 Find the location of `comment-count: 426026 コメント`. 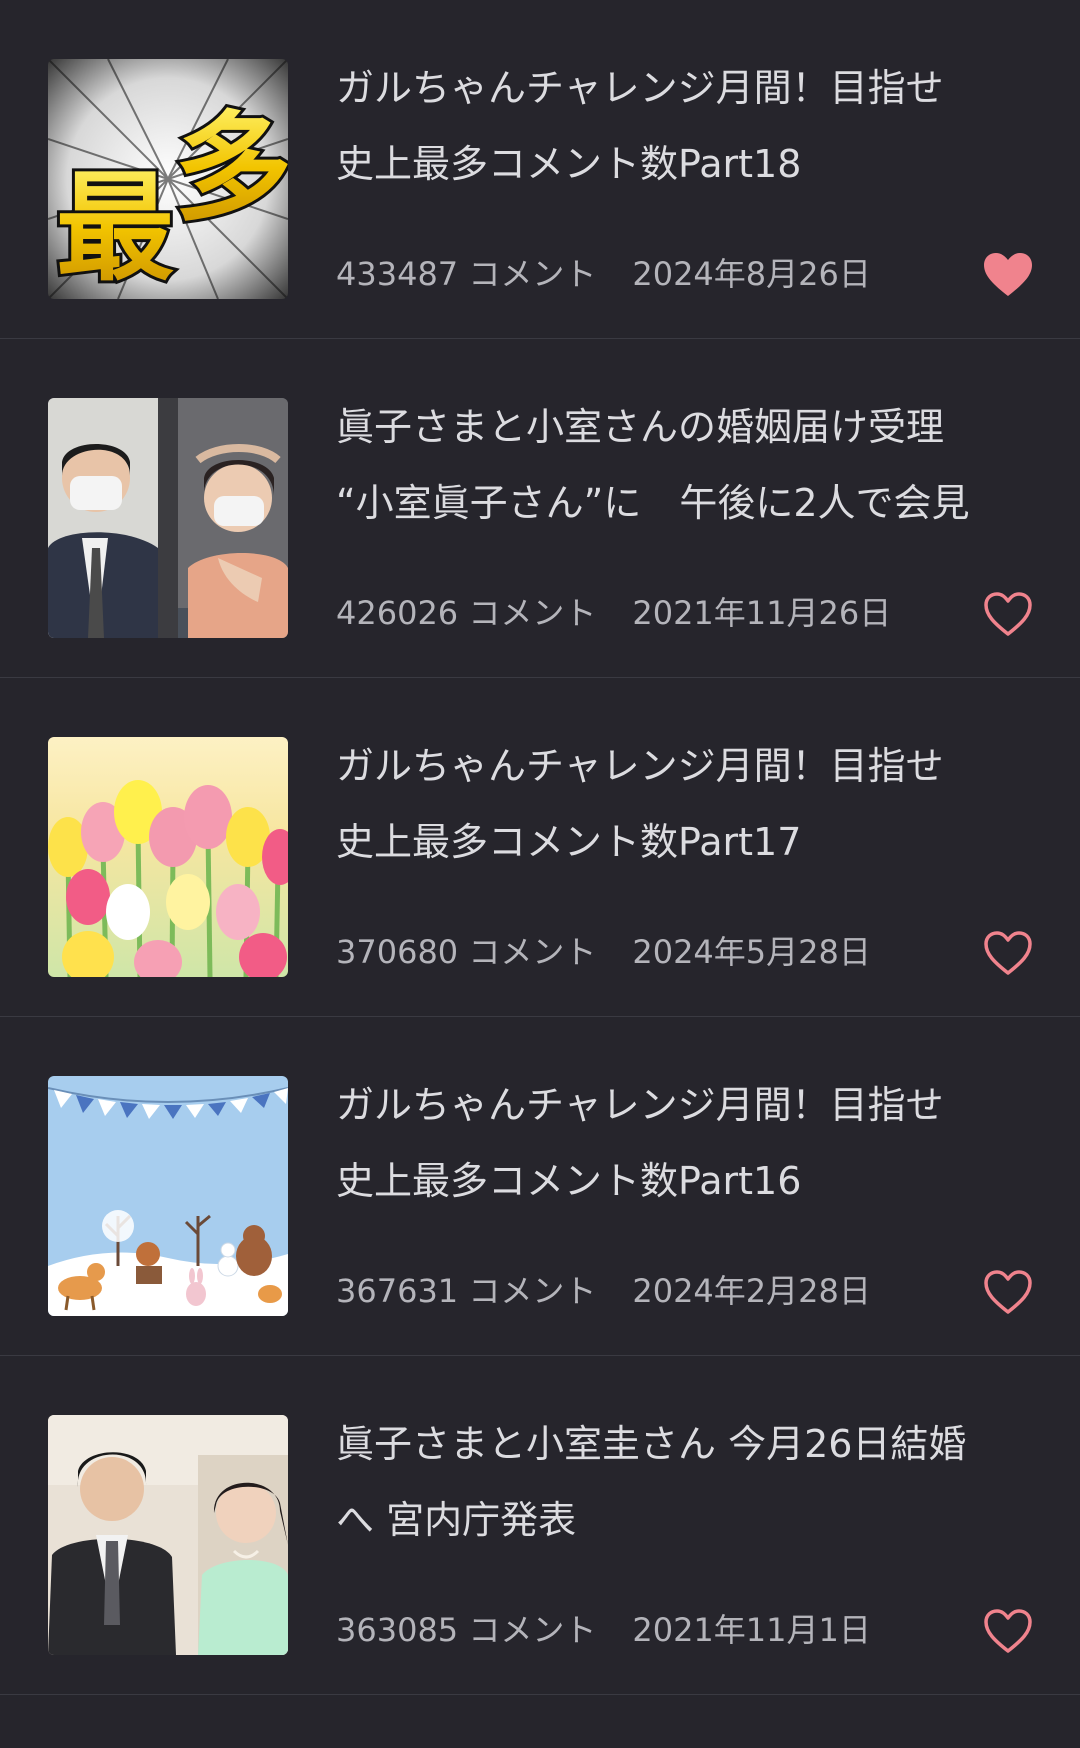

comment-count: 426026 コメント is located at coordinates (466, 613).